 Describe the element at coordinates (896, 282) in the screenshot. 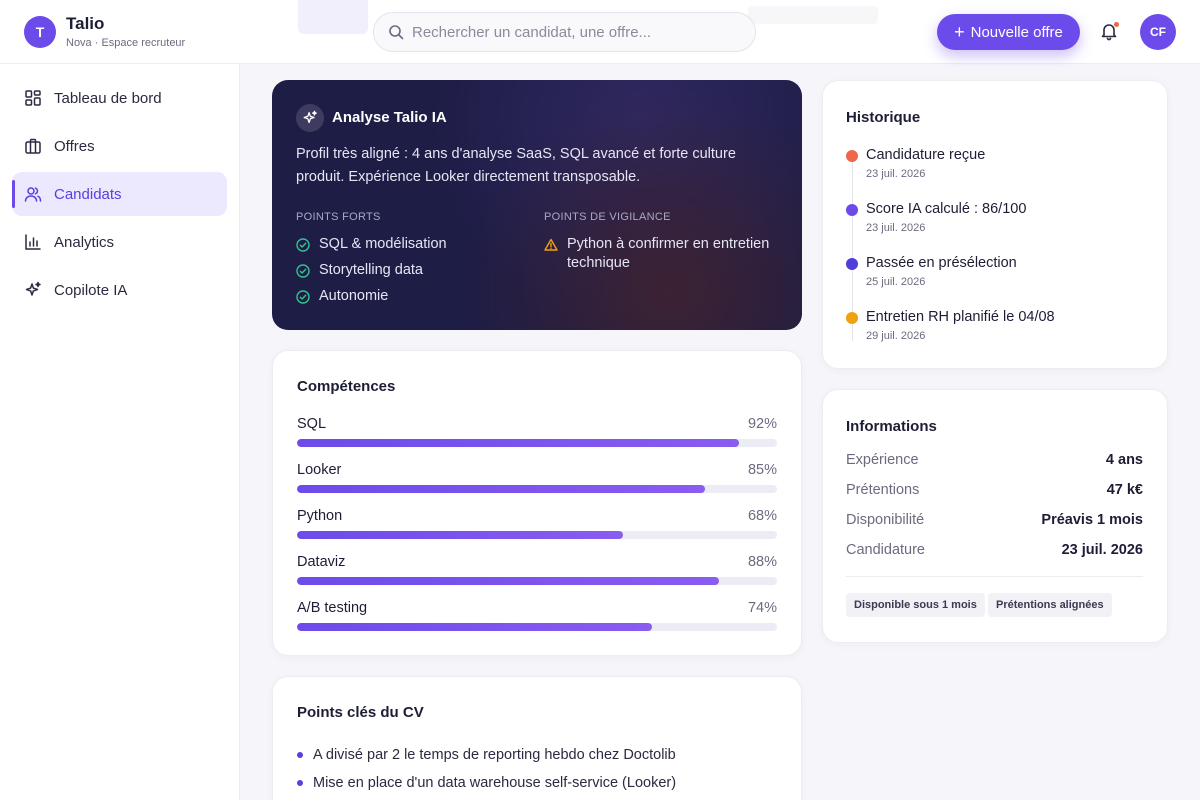

I see `timeline-date: 25 juil. 2026` at that location.